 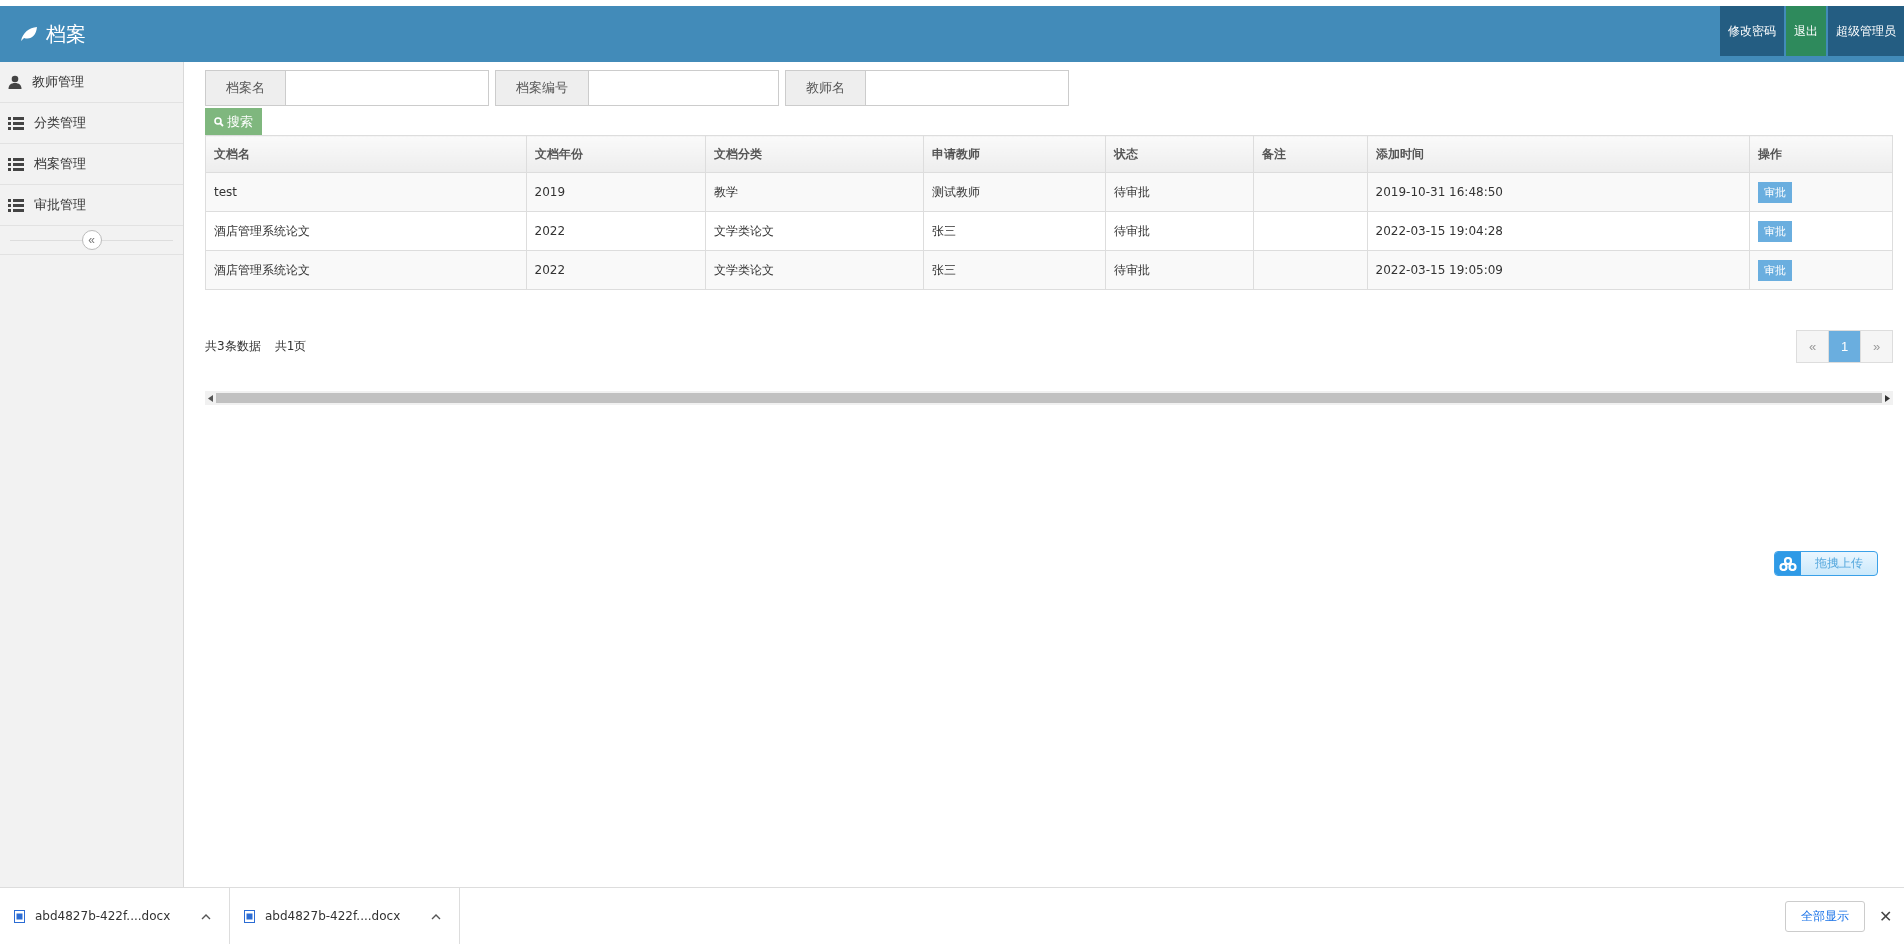 I want to click on summary-text: 共1页, so click(x=290, y=346).